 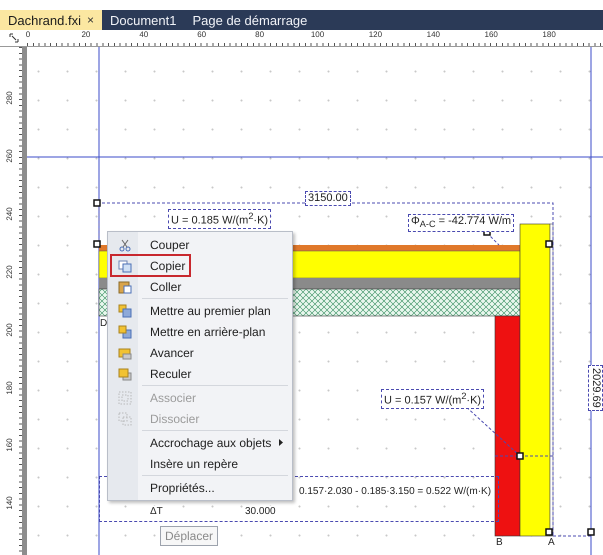 What do you see at coordinates (156, 511) in the screenshot?
I see `formula-text: ΔT` at bounding box center [156, 511].